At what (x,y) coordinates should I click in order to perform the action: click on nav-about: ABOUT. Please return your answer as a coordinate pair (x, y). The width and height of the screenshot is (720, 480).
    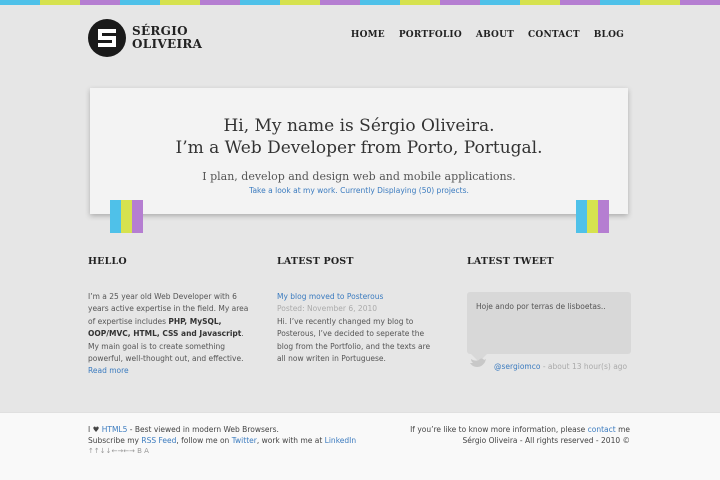
    Looking at the image, I should click on (495, 35).